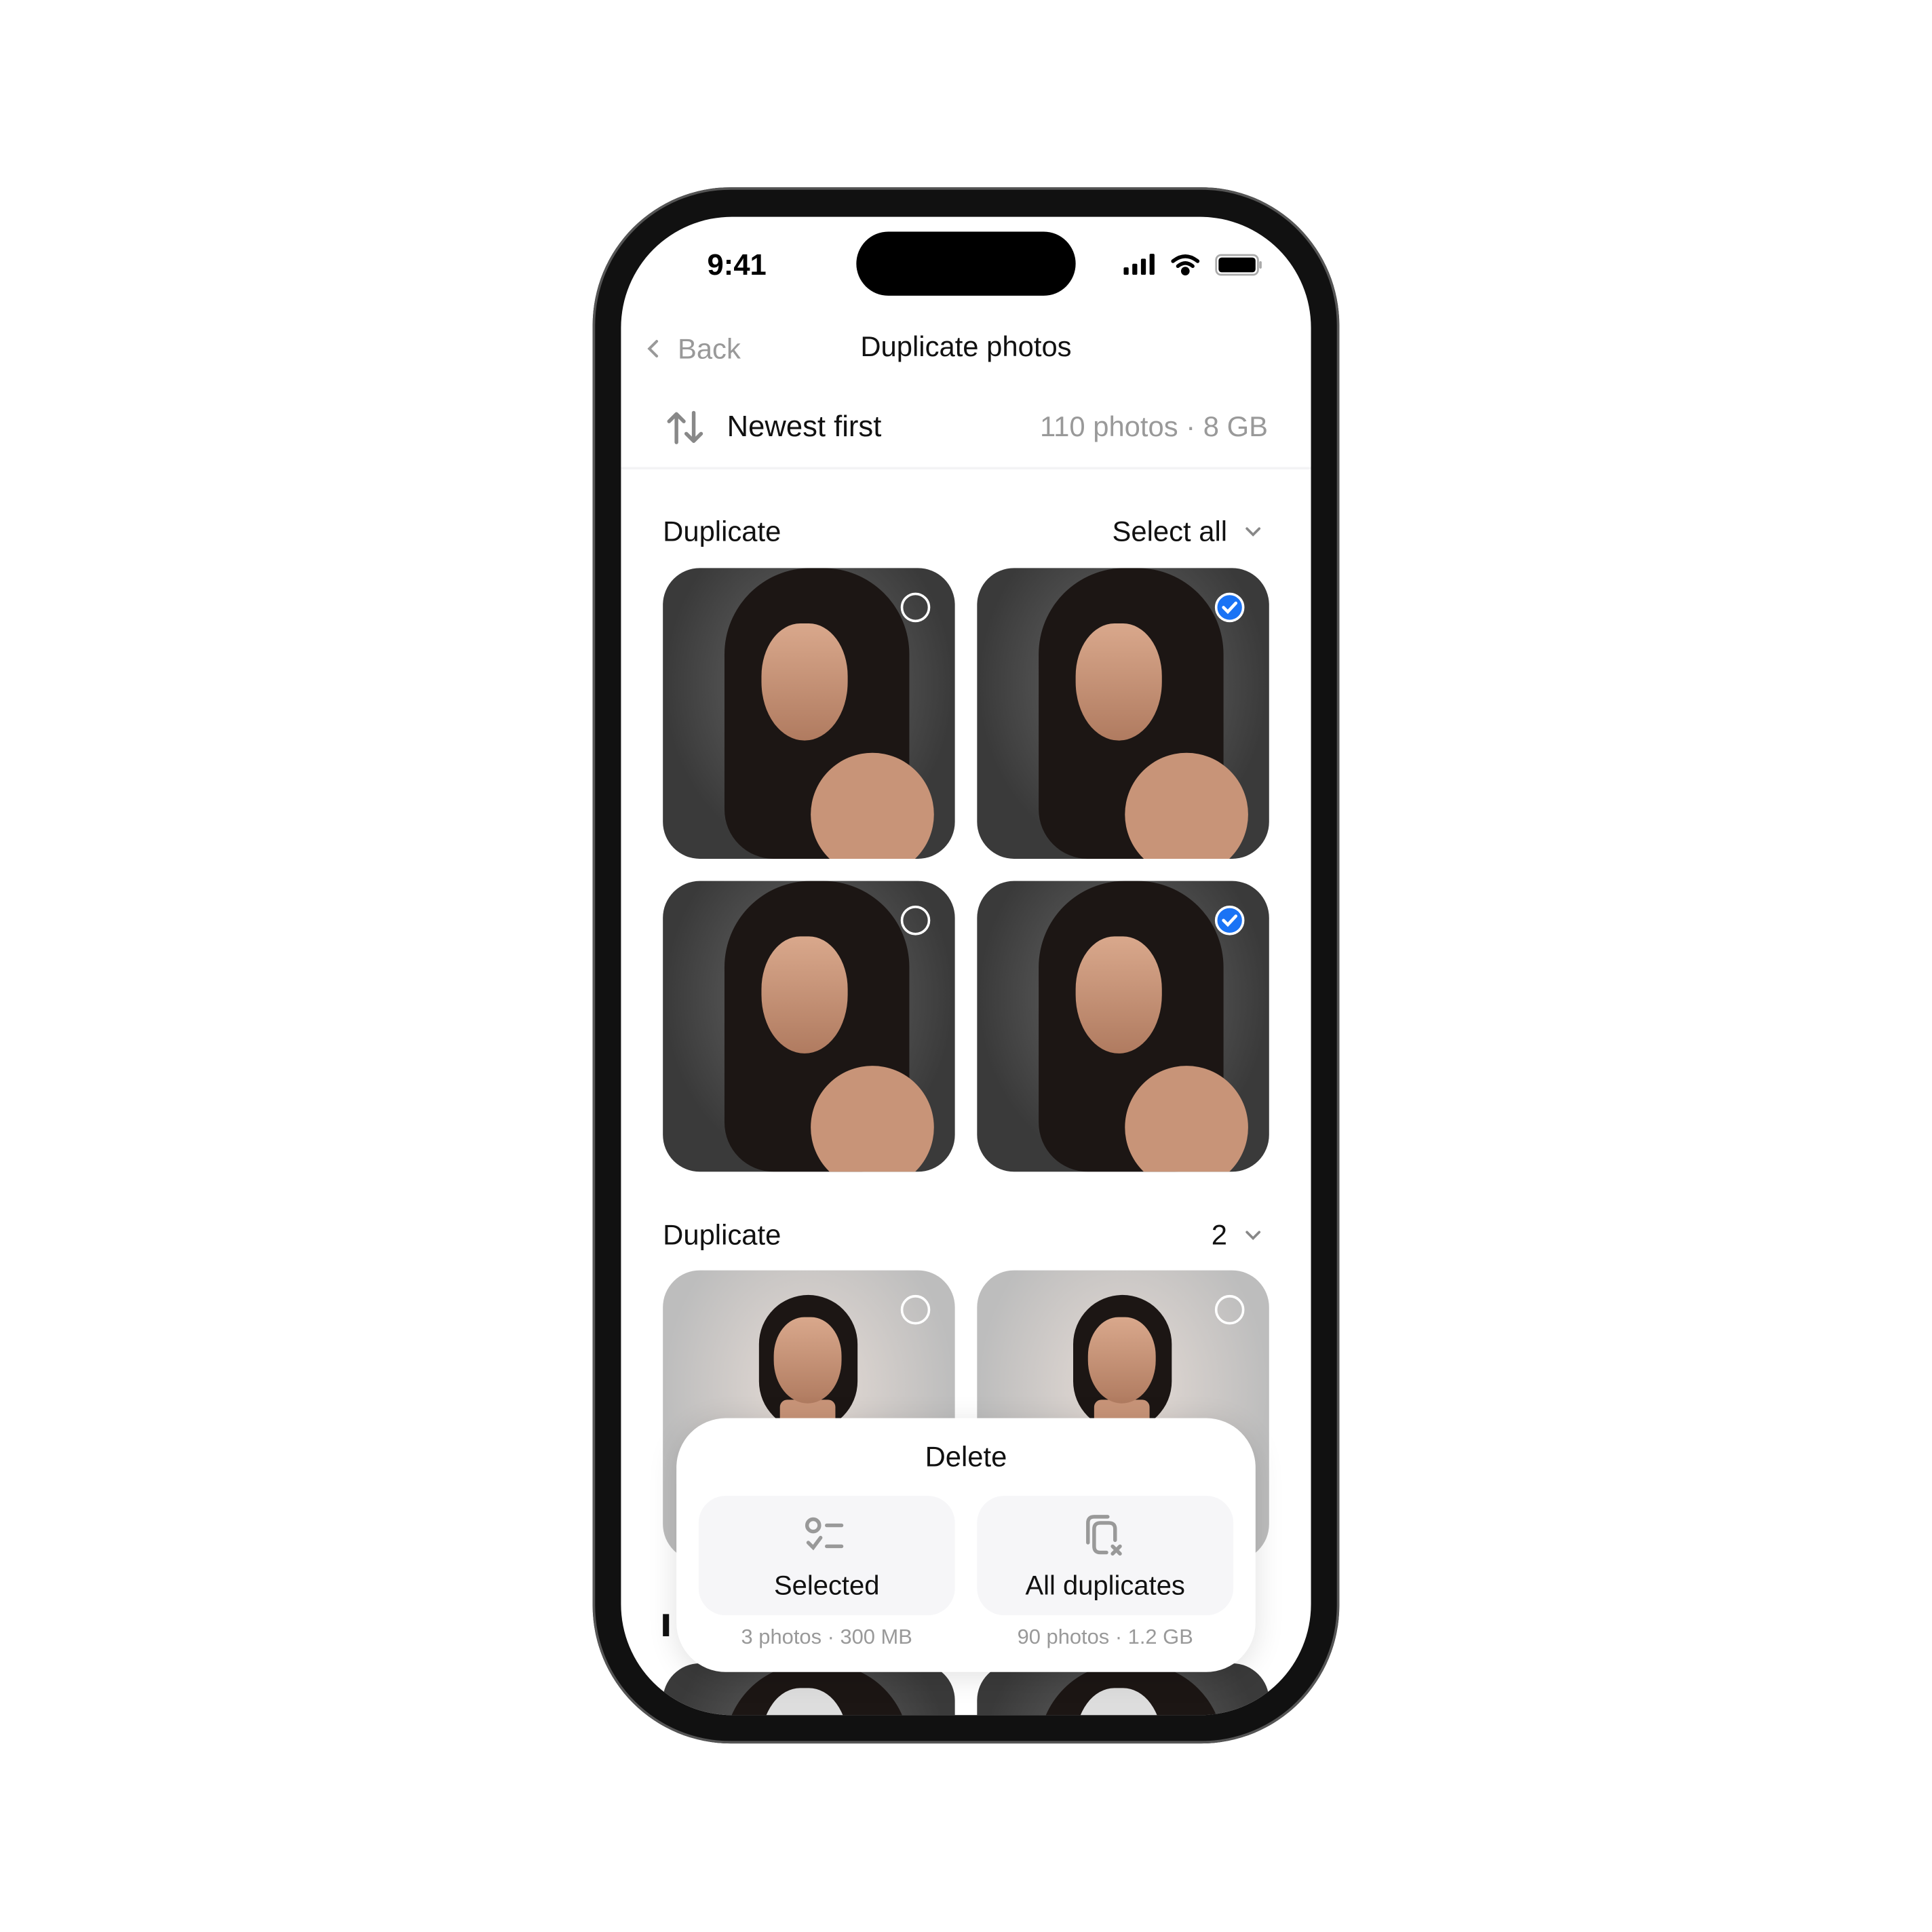  What do you see at coordinates (737, 265) in the screenshot?
I see `status-time: 9:41` at bounding box center [737, 265].